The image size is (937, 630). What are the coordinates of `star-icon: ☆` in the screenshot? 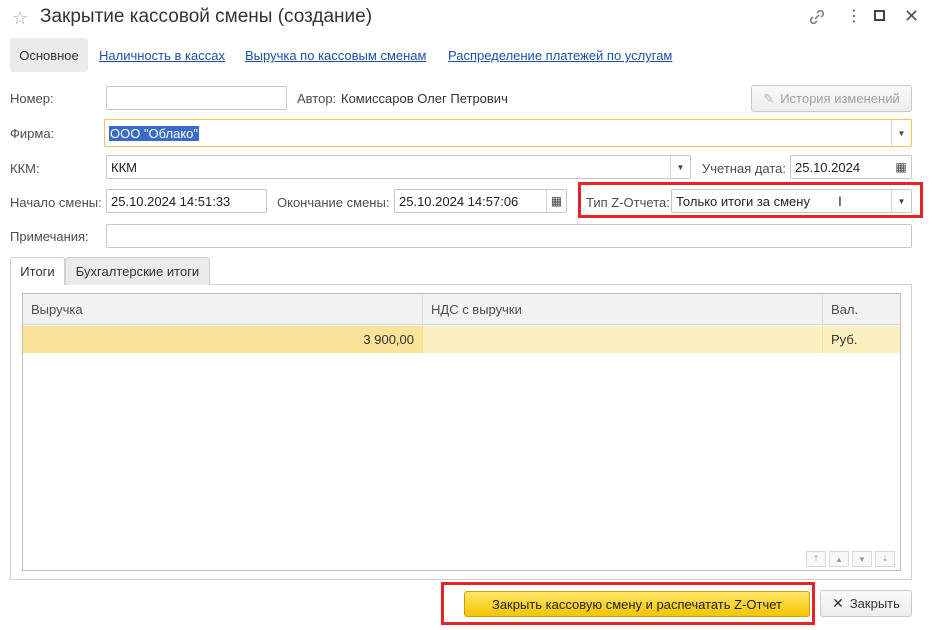 It's located at (20, 18).